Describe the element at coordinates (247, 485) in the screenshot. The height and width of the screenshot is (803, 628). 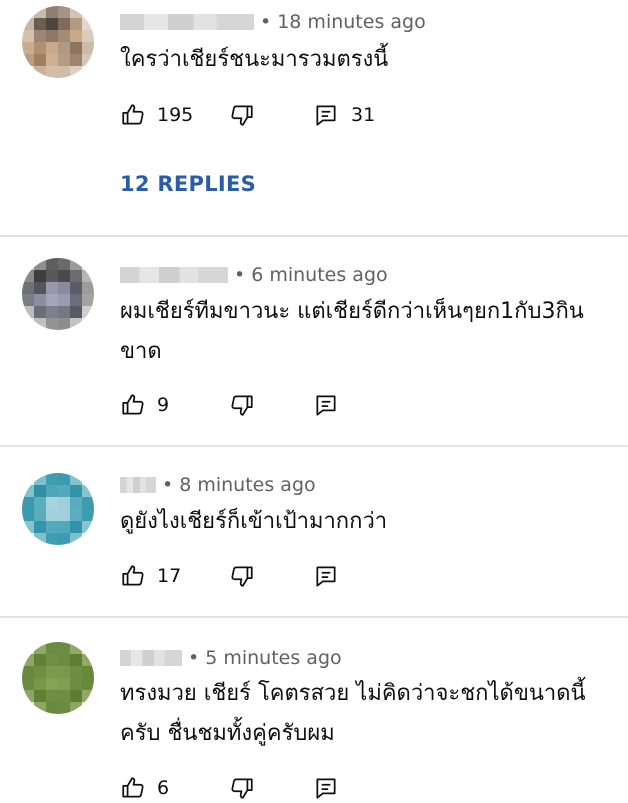
I see `comment-time: 8 minutes ago` at that location.